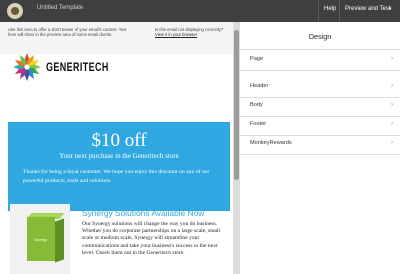  I want to click on promo-amount: $10 off, so click(119, 140).